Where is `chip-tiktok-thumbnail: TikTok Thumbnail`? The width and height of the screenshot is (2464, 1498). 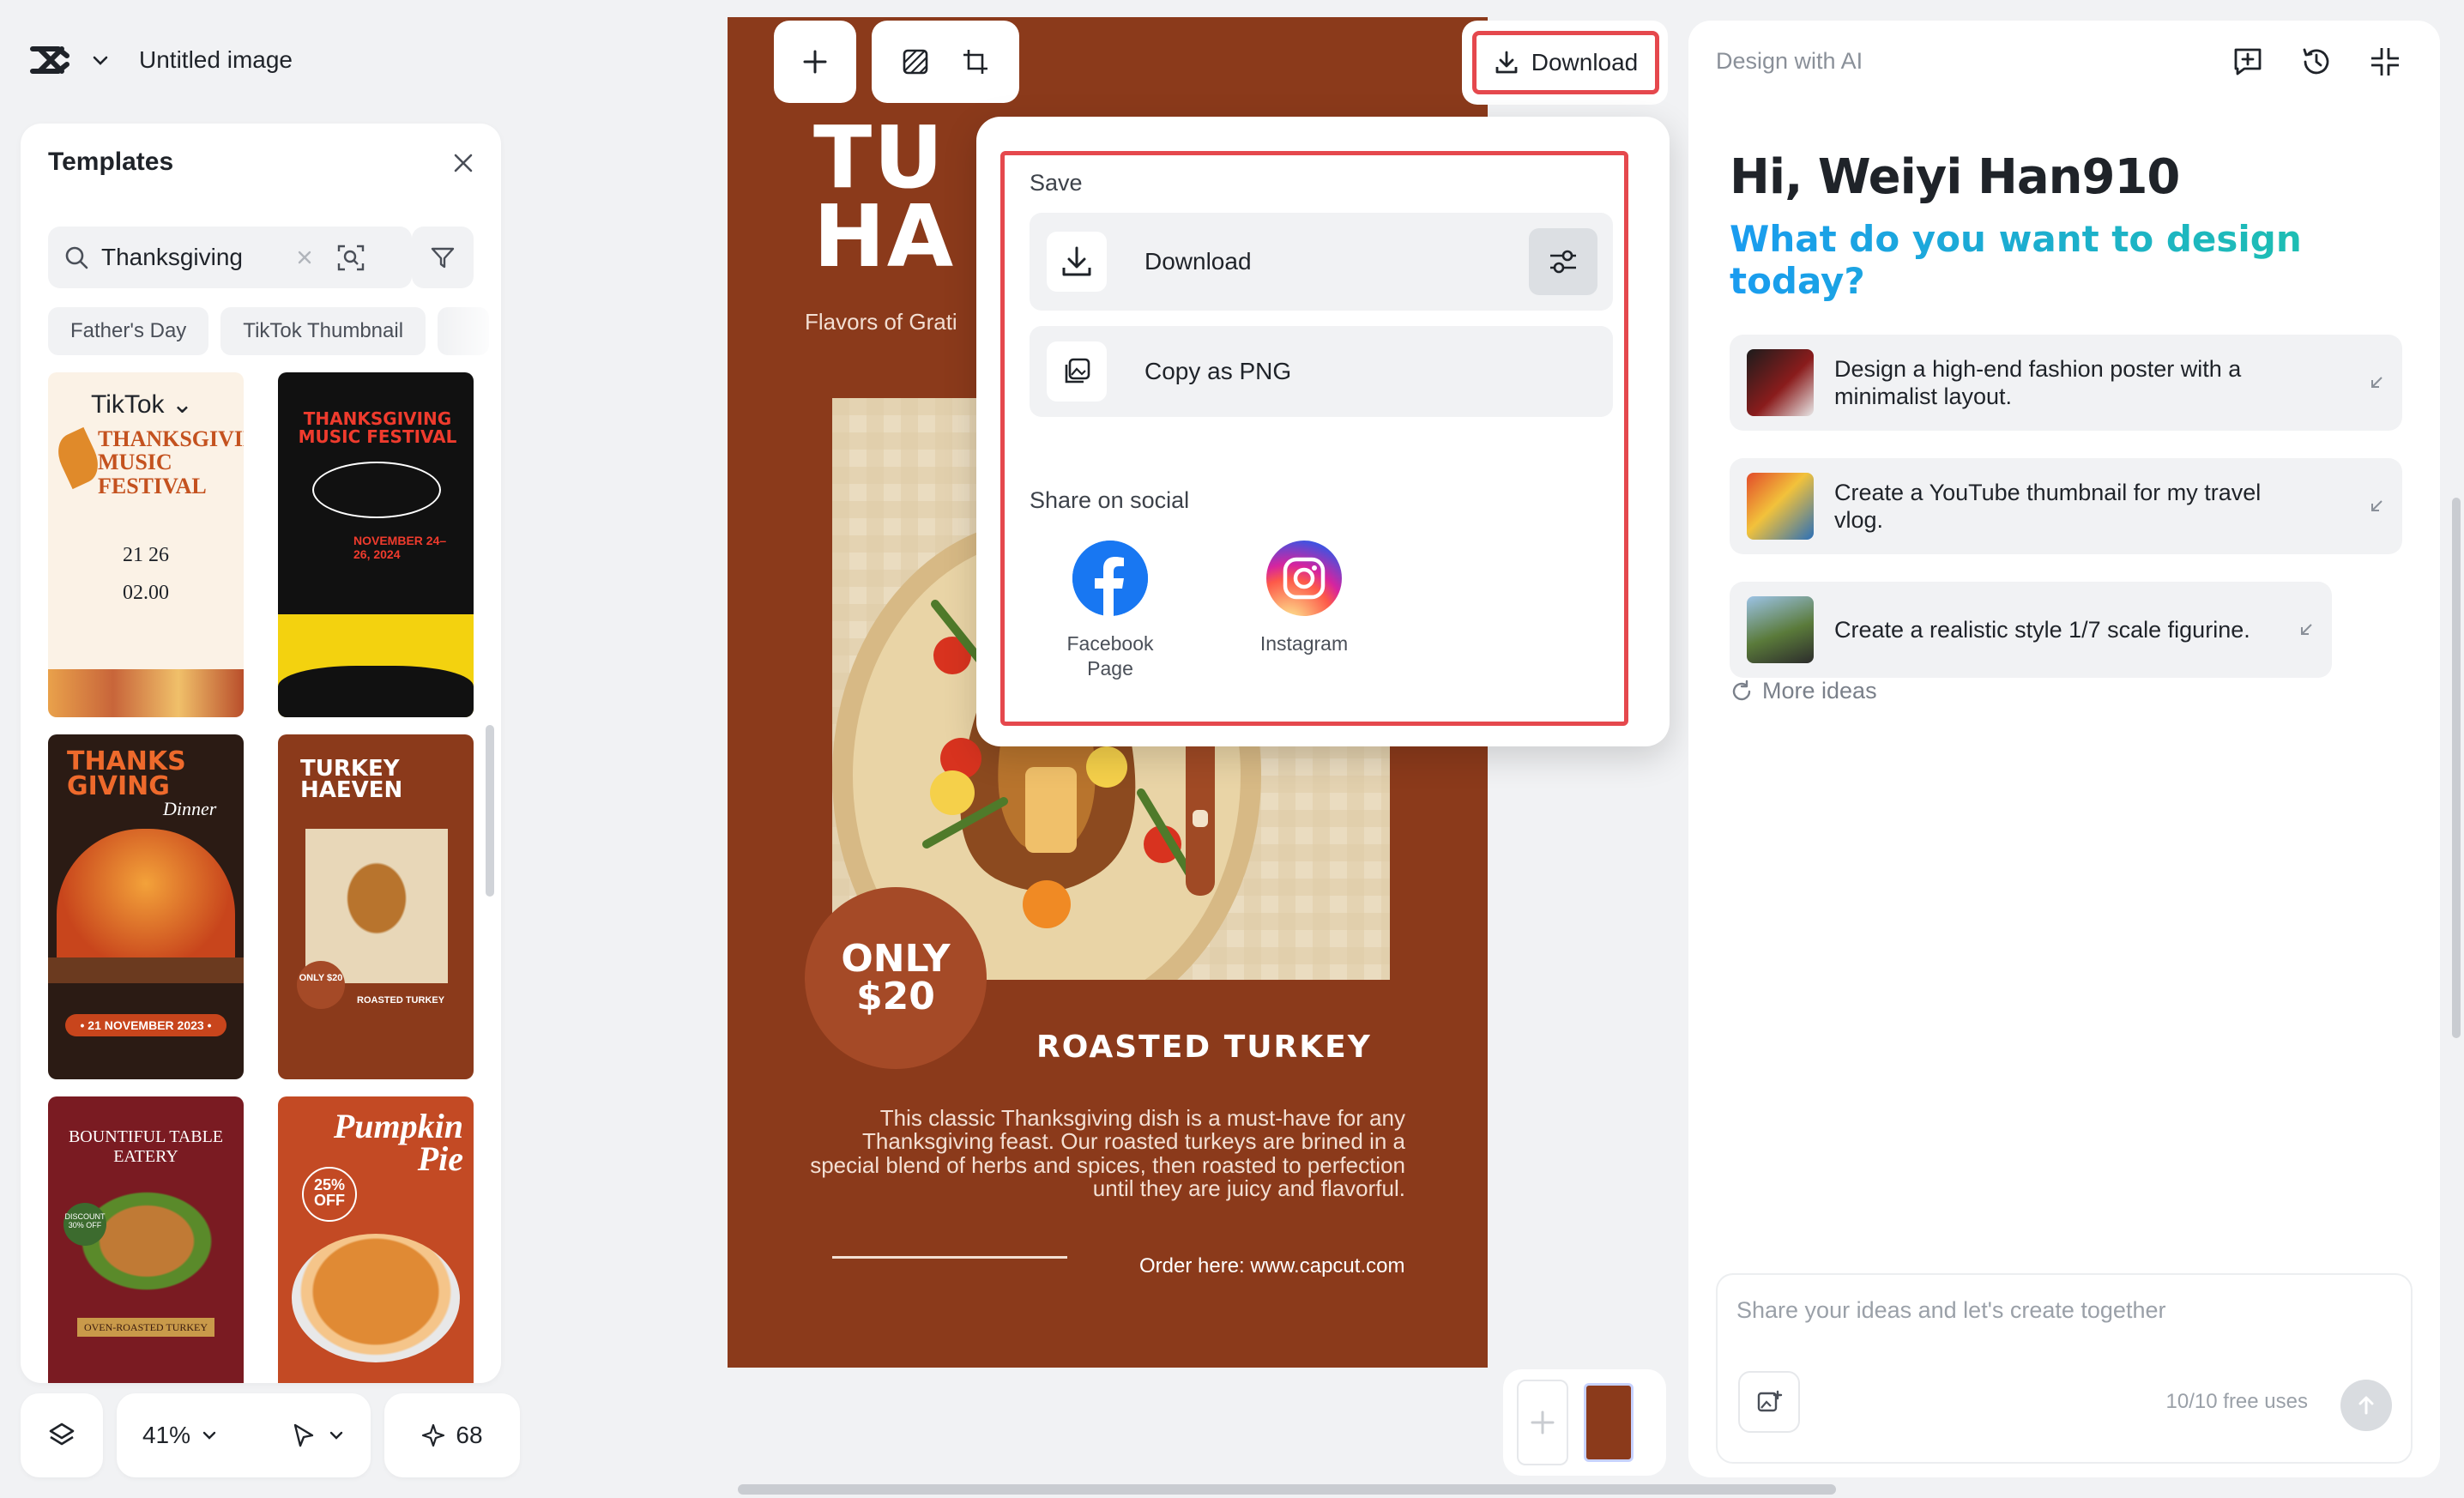 chip-tiktok-thumbnail: TikTok Thumbnail is located at coordinates (323, 331).